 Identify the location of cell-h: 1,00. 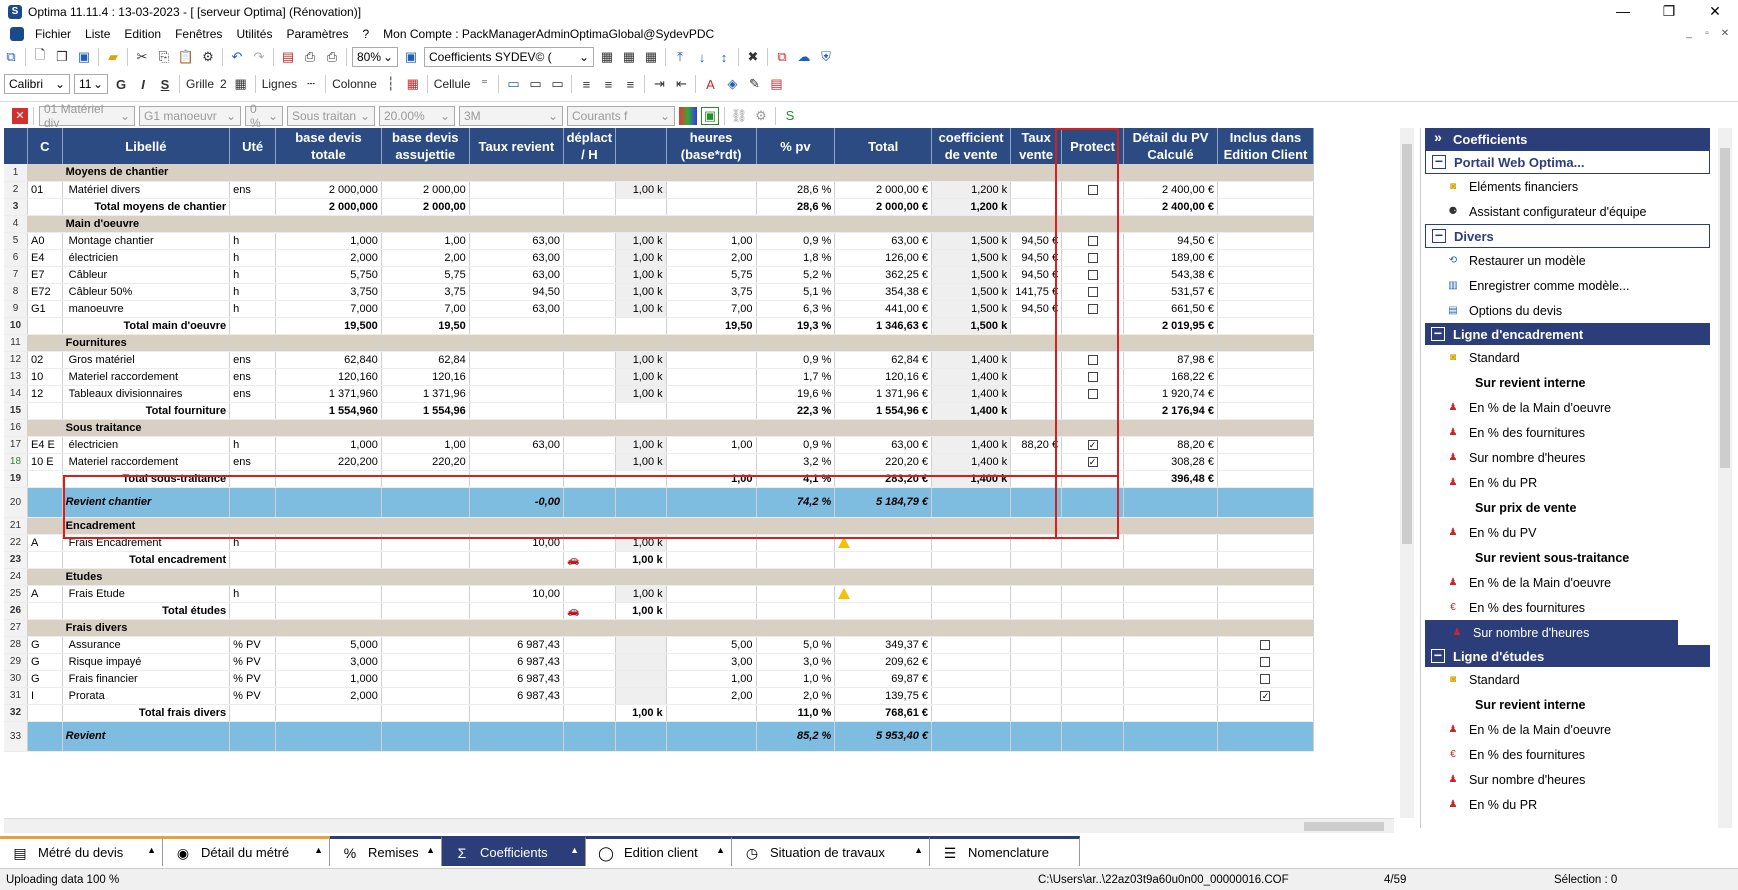
(711, 679).